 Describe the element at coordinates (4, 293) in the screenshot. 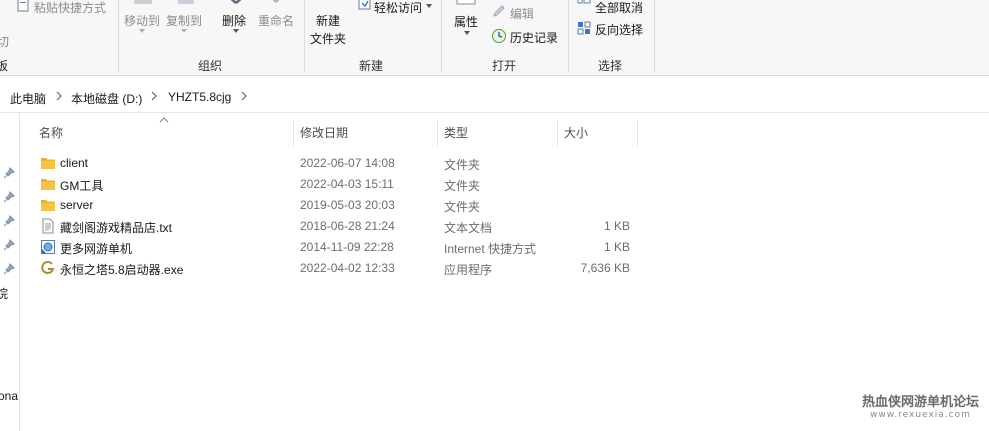

I see `nav-item-partial: 烷` at that location.